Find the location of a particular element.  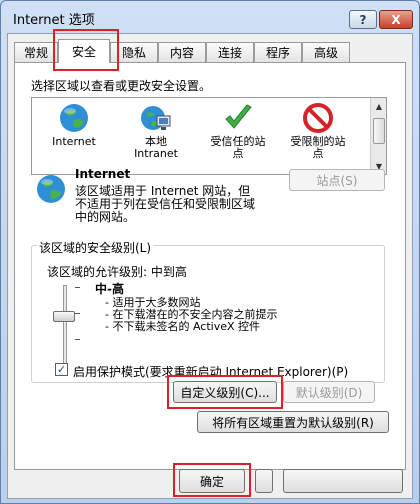

checkmark-icon is located at coordinates (238, 116).